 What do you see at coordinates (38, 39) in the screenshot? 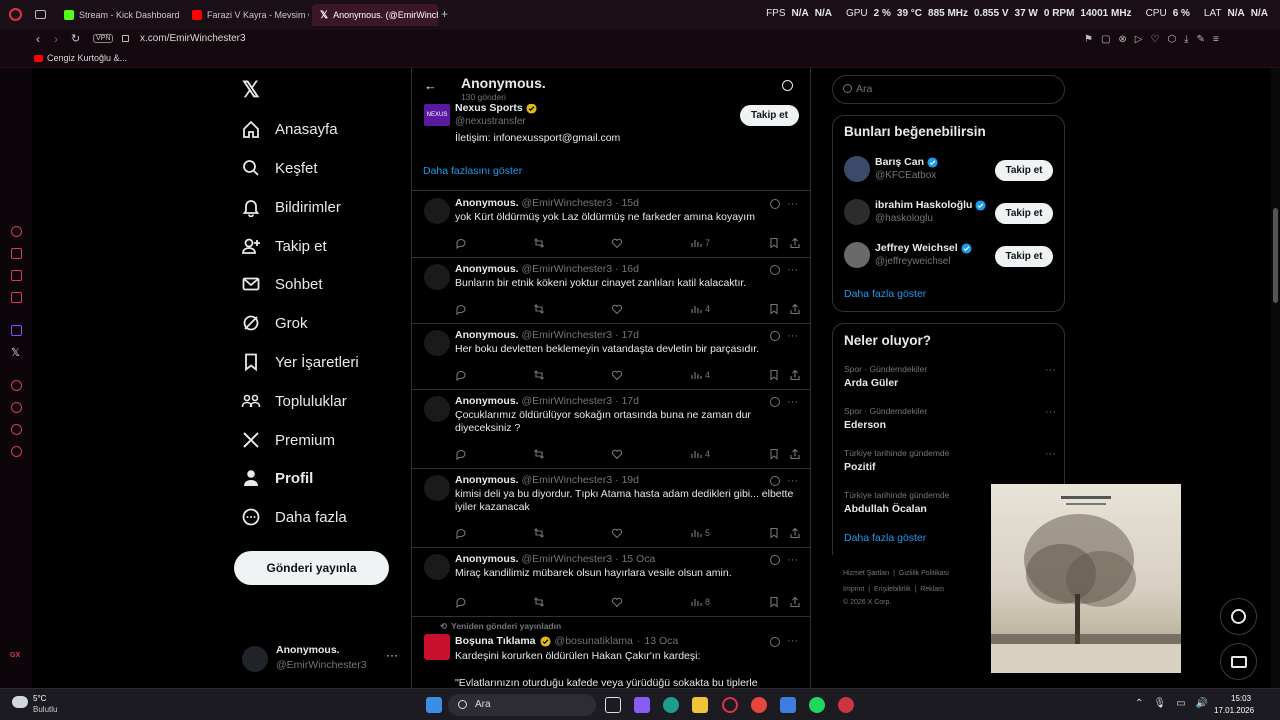
I see `back-icon: ‹` at bounding box center [38, 39].